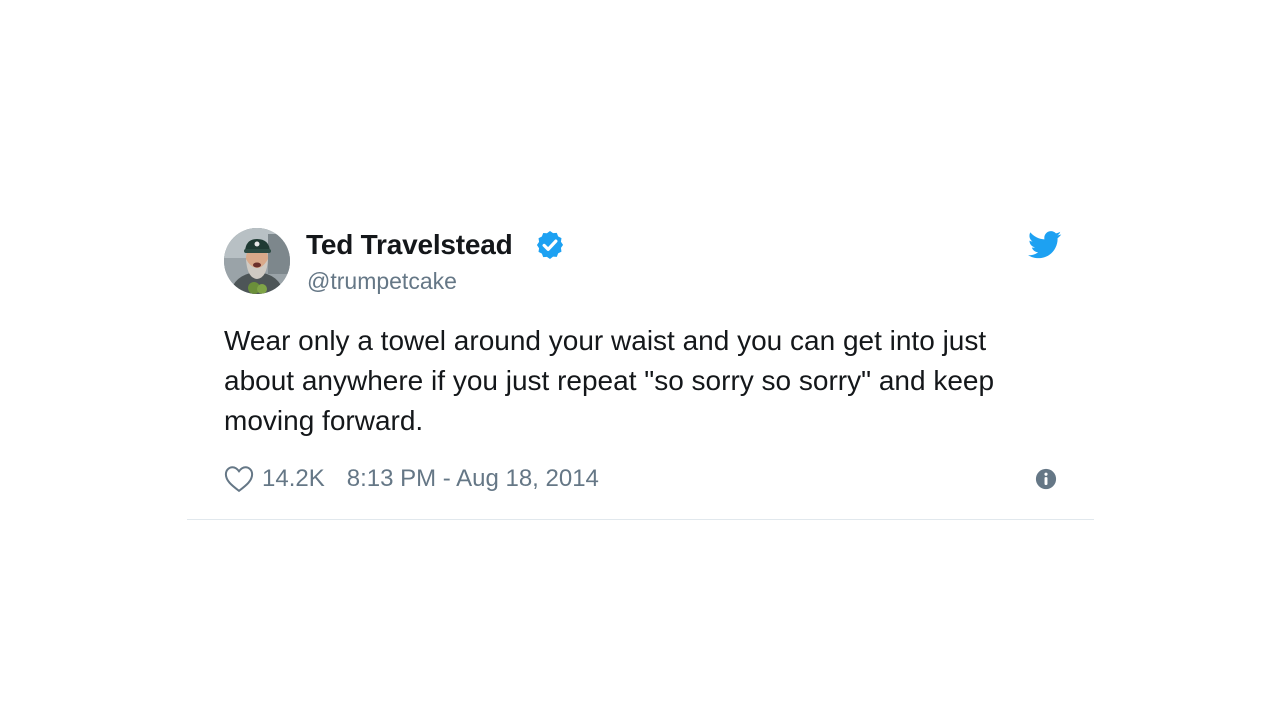 The width and height of the screenshot is (1280, 720). I want to click on heart-icon, so click(239, 479).